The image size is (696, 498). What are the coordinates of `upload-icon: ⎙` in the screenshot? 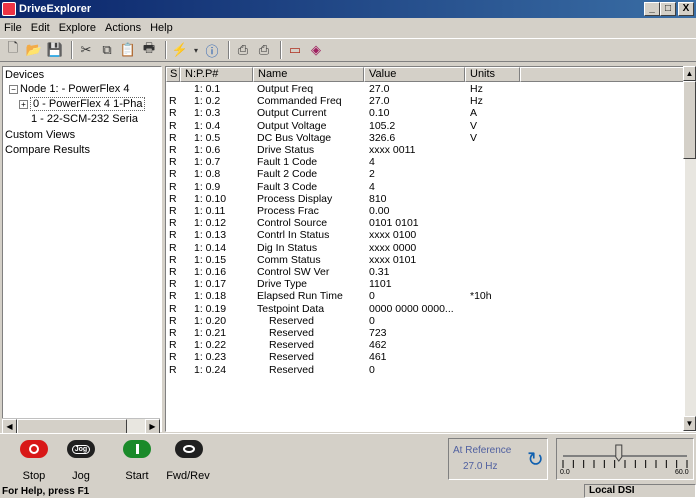 It's located at (243, 50).